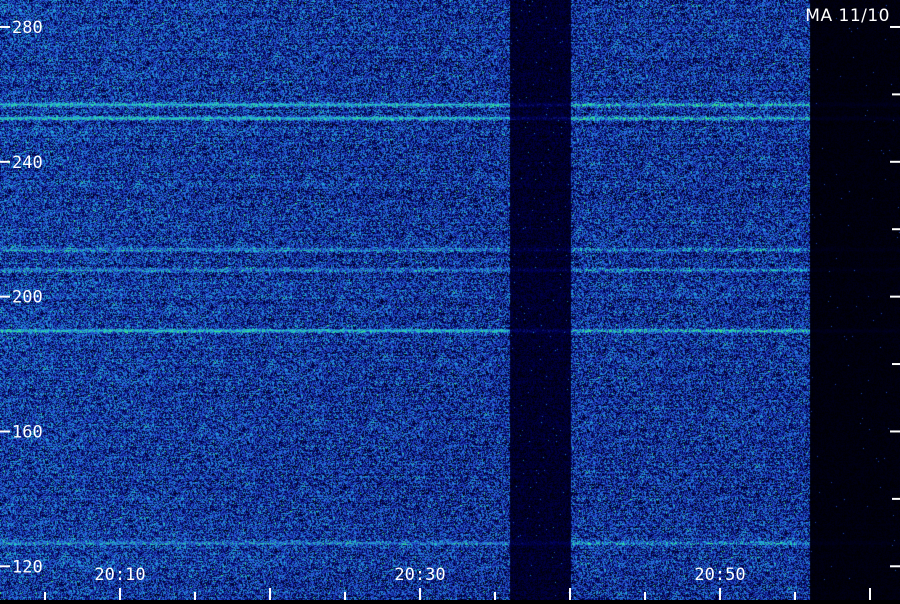  What do you see at coordinates (27, 163) in the screenshot?
I see `y-tick-label: 240` at bounding box center [27, 163].